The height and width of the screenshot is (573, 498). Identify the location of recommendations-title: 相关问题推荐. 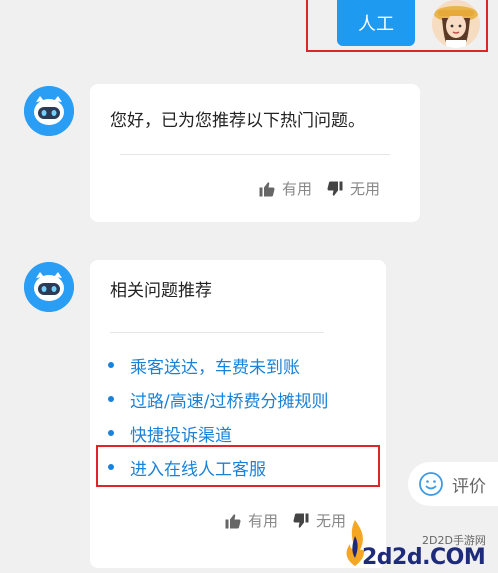
(161, 291).